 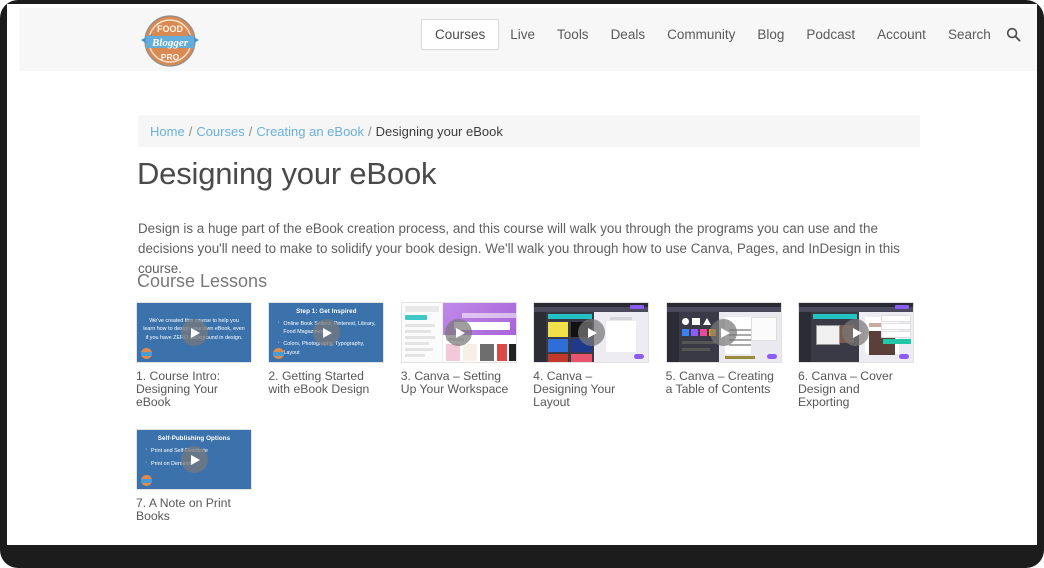 I want to click on nav-item-podcast: Podcast, so click(x=830, y=34).